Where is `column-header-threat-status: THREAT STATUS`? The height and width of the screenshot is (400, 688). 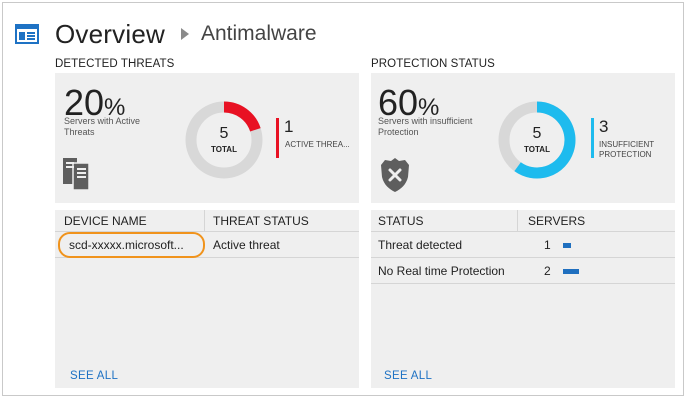
column-header-threat-status: THREAT STATUS is located at coordinates (261, 221).